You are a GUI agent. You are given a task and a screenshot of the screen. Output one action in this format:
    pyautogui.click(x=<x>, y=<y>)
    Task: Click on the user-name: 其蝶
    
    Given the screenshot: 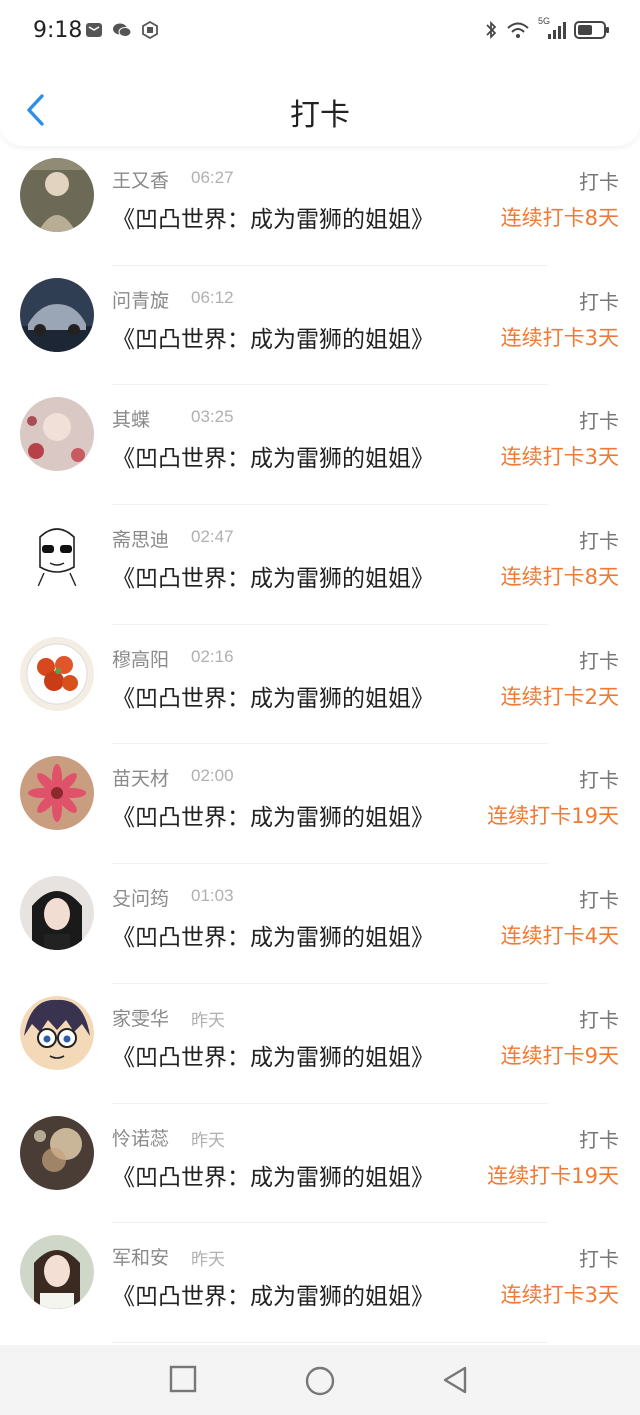 What is the action you would take?
    pyautogui.click(x=131, y=420)
    